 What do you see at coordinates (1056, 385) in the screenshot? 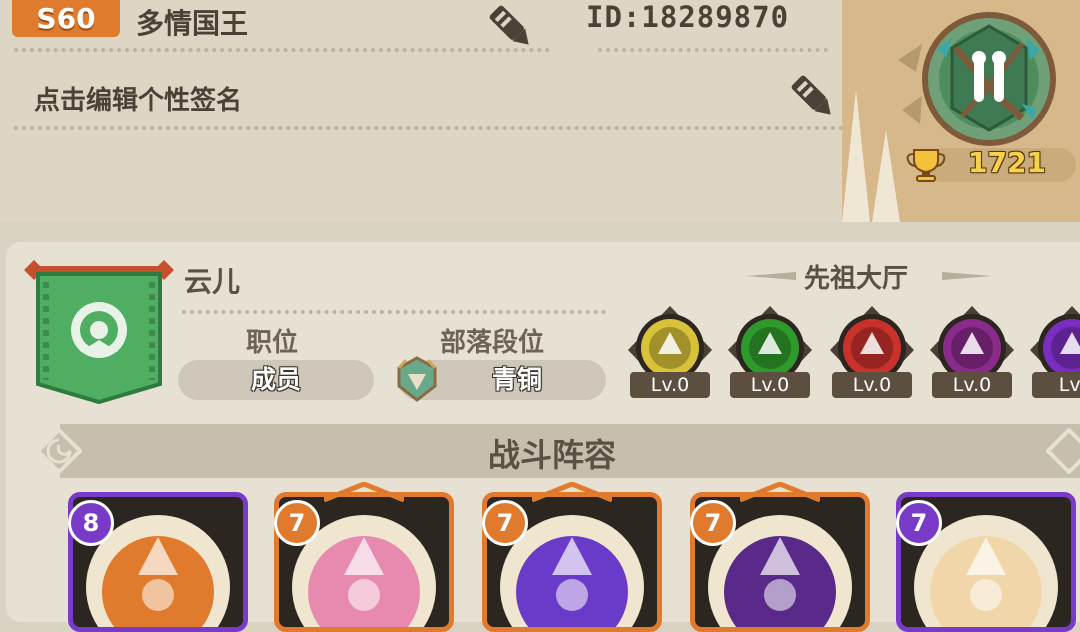
I see `ancestor-level-label: Lv.` at bounding box center [1056, 385].